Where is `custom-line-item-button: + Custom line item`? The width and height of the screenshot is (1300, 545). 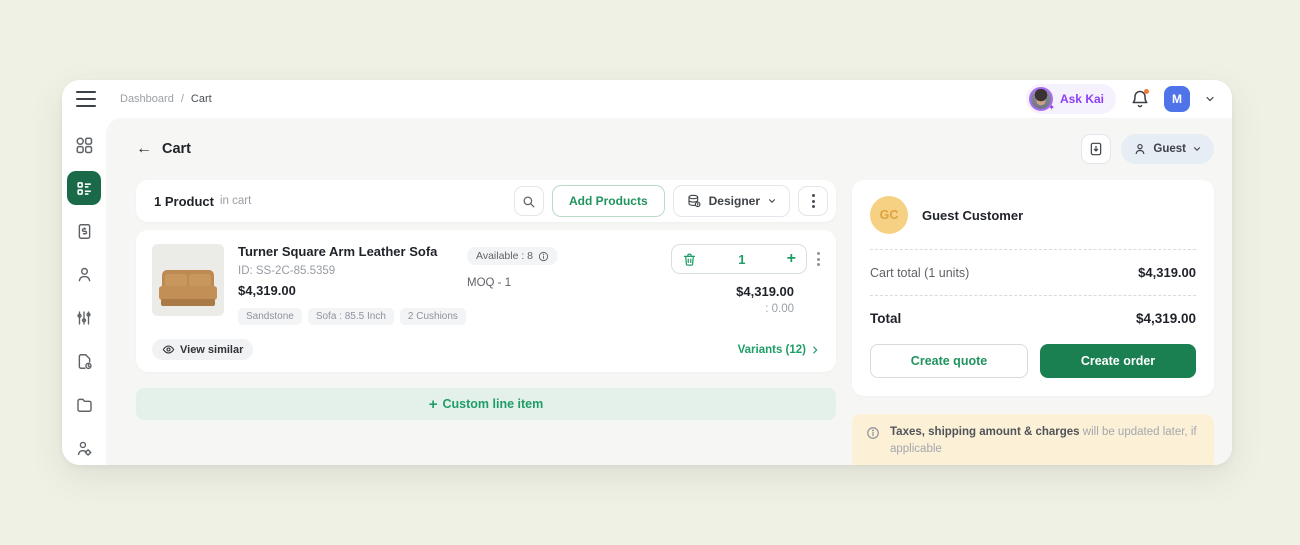 custom-line-item-button: + Custom line item is located at coordinates (486, 404).